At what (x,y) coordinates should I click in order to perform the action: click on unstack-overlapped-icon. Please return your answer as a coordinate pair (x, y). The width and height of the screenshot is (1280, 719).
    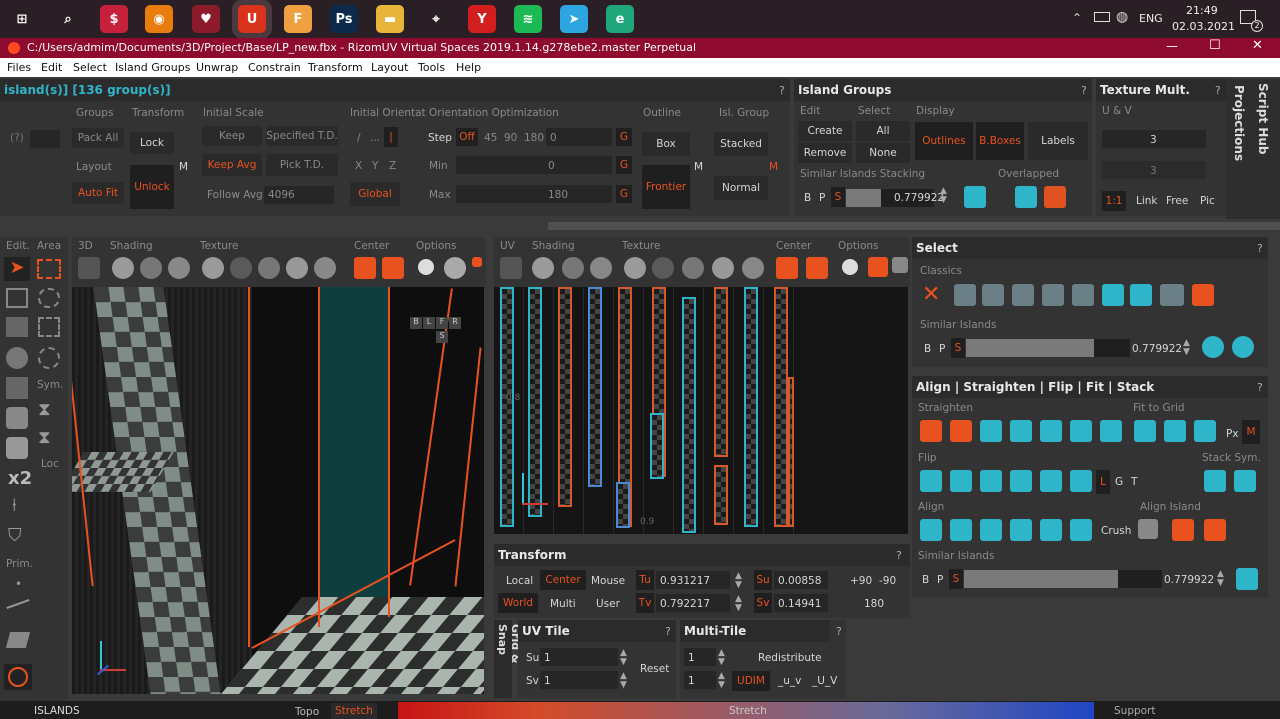
    Looking at the image, I should click on (1055, 197).